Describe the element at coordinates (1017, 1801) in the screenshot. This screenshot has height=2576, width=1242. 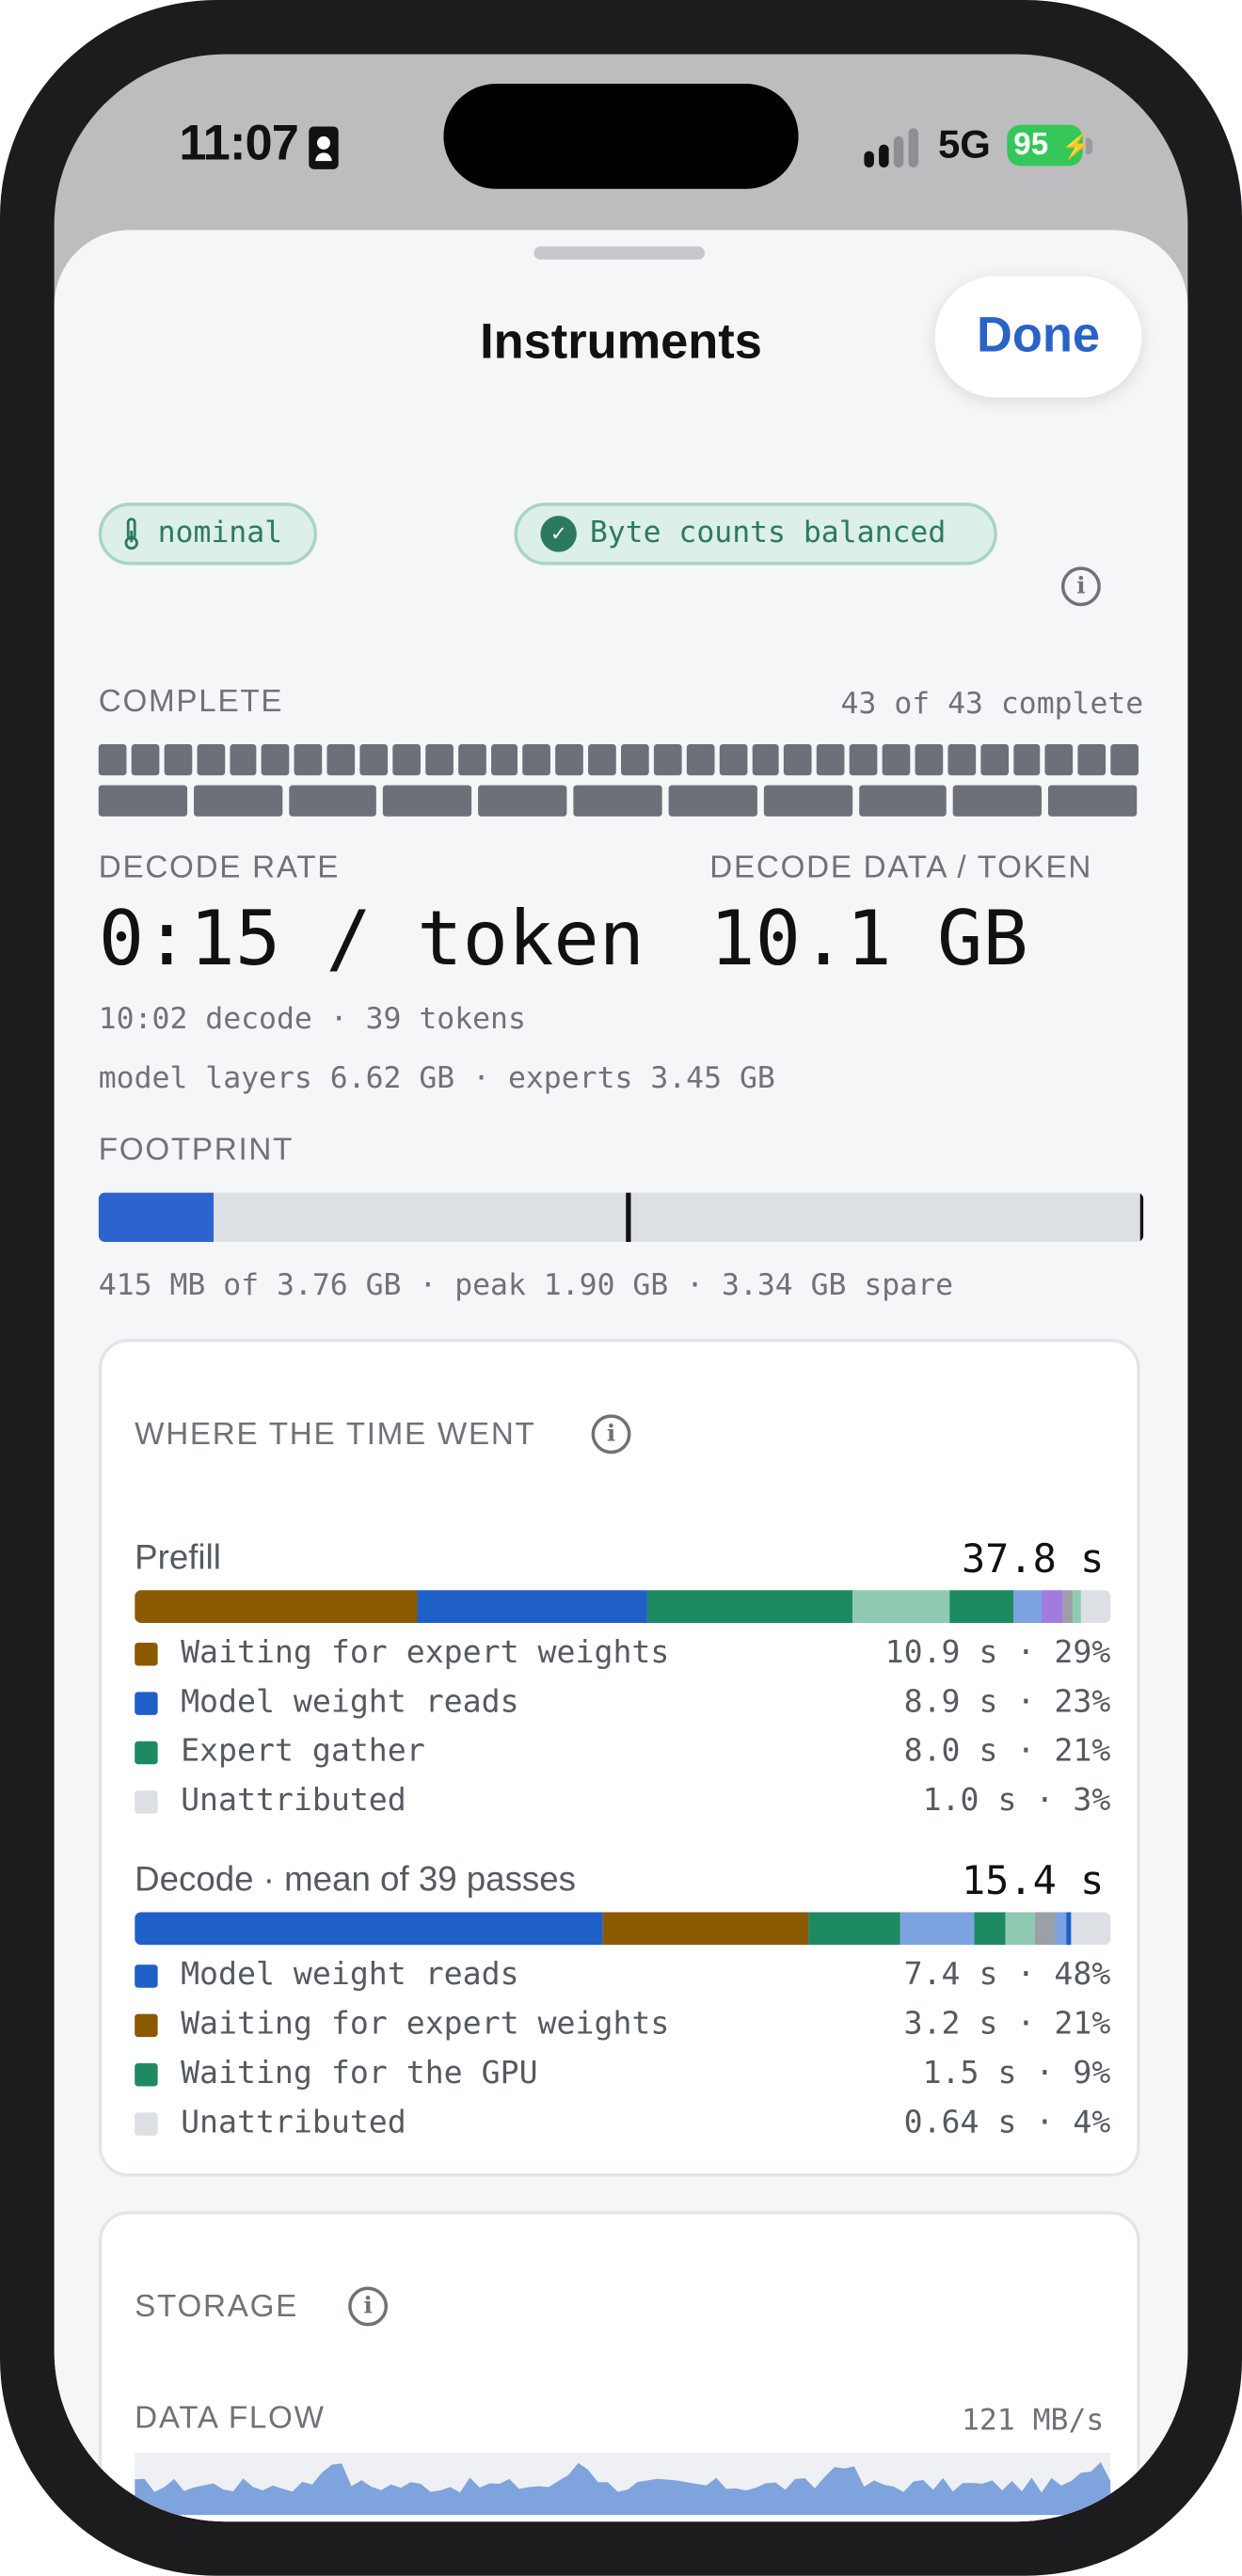
I see `legend-value: 1.0 s · 3%` at that location.